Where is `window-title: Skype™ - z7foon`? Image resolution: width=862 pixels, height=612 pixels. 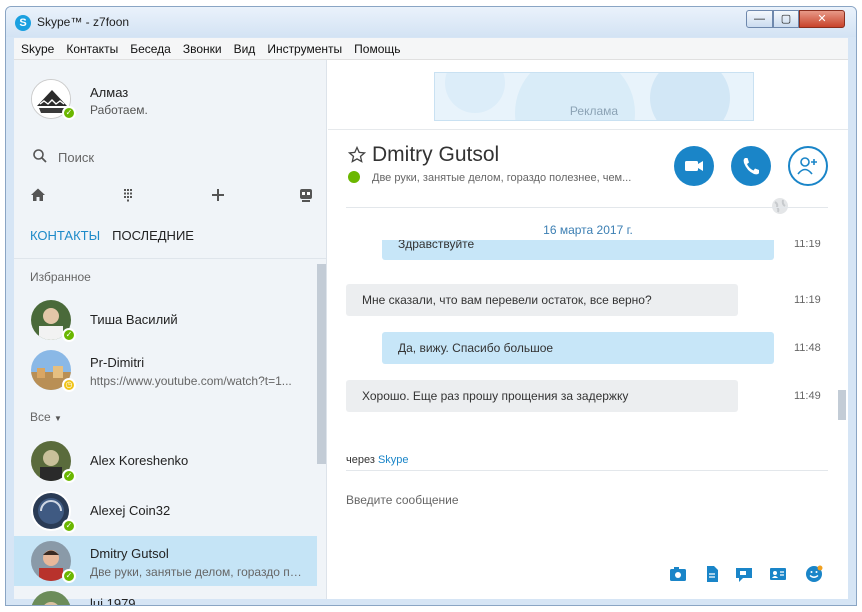
window-title: Skype™ - z7foon is located at coordinates (83, 22).